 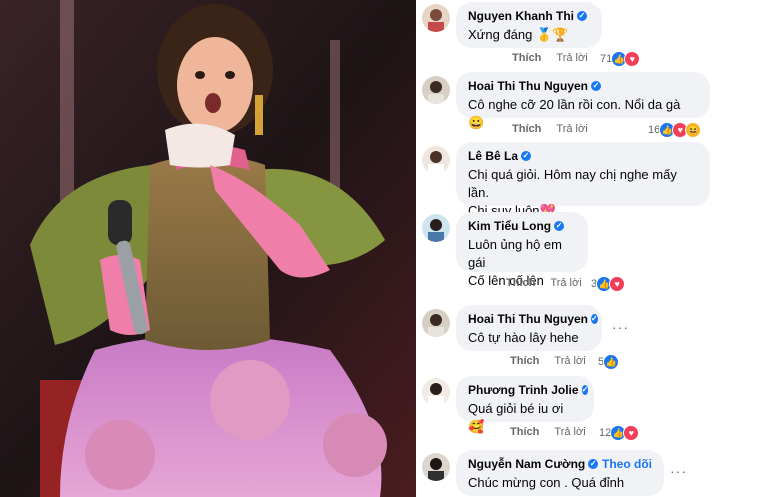 What do you see at coordinates (509, 226) in the screenshot?
I see `commenter-name: Kim Tiểu Long` at bounding box center [509, 226].